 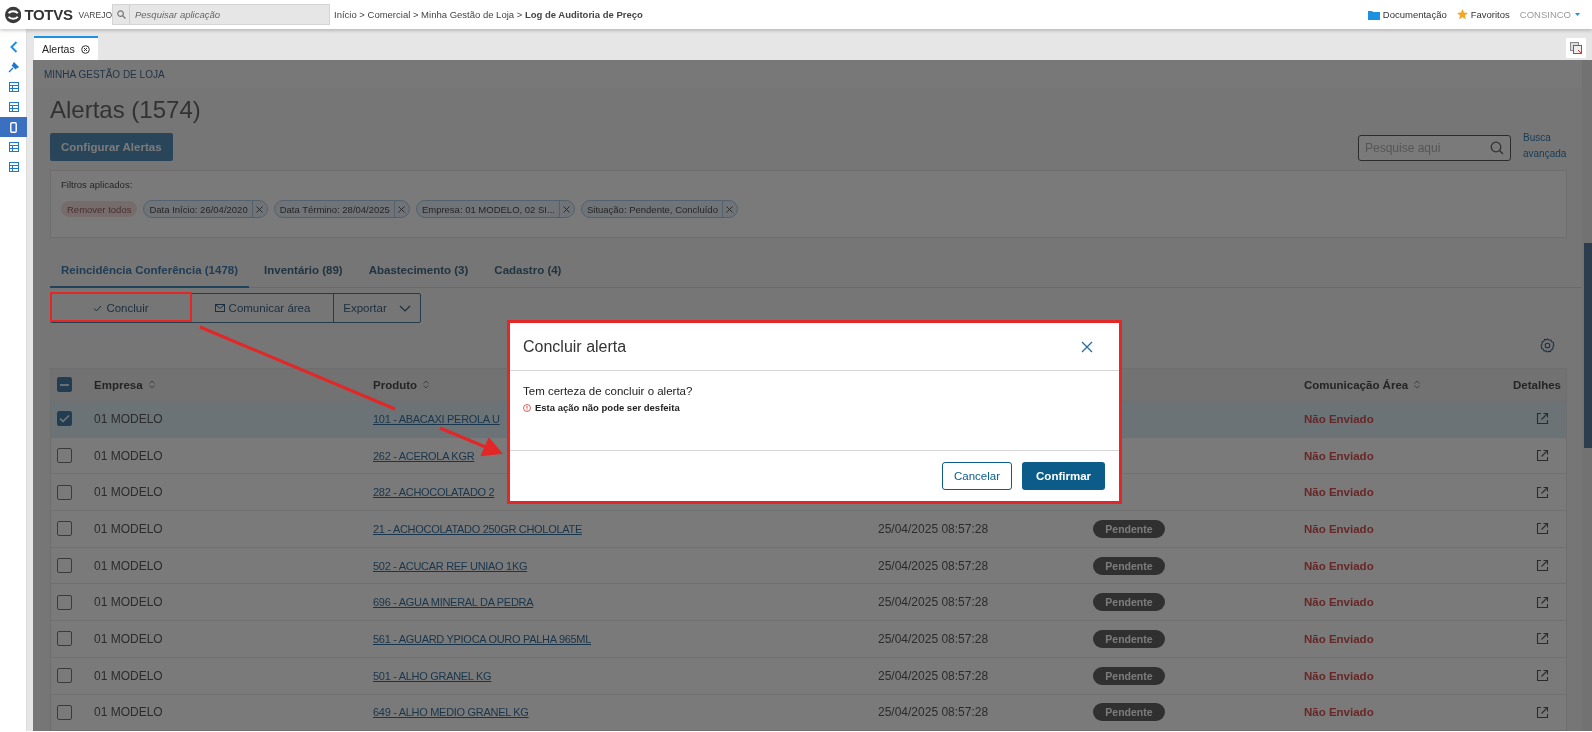 I want to click on phone-icon, so click(x=13, y=127).